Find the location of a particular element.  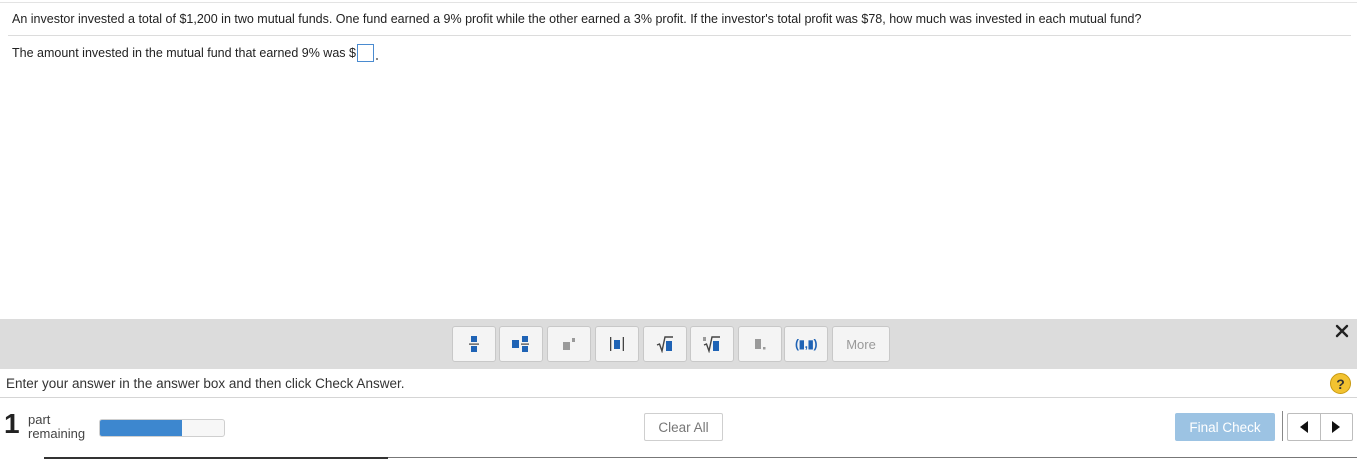

footer-bar: 1 part remaining Clear All Final Check is located at coordinates (678, 429).